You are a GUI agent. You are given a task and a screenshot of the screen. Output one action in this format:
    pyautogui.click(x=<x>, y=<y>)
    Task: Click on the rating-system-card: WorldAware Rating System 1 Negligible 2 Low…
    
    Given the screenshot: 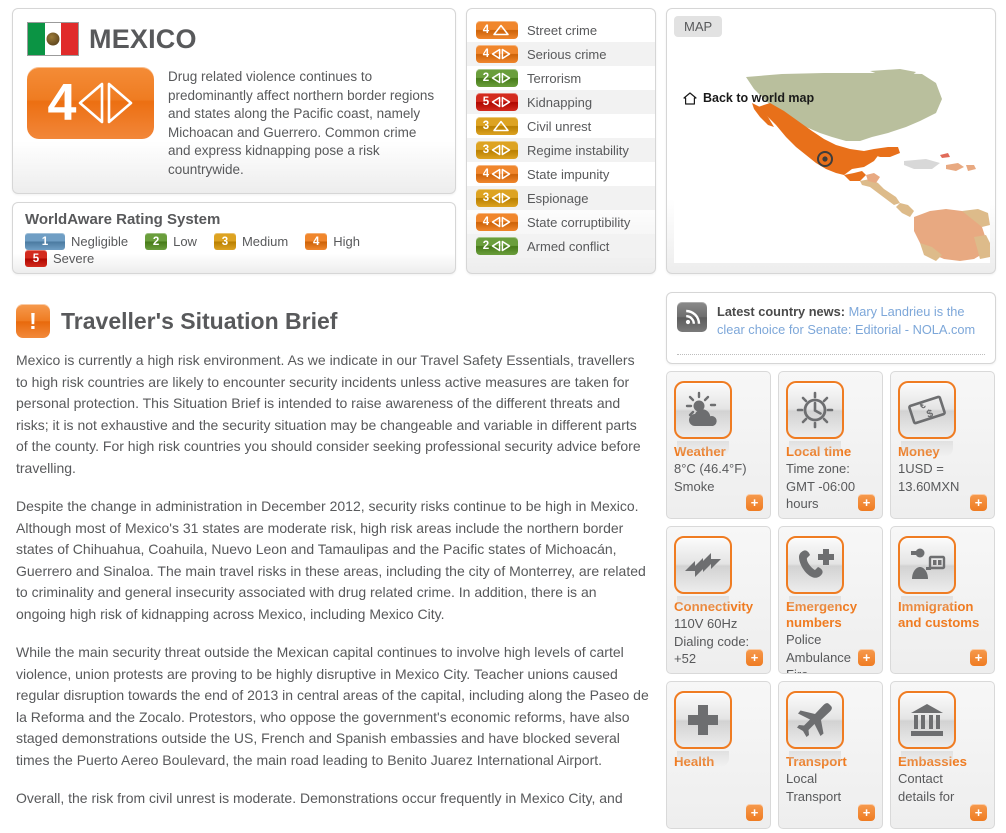 What is the action you would take?
    pyautogui.click(x=234, y=238)
    